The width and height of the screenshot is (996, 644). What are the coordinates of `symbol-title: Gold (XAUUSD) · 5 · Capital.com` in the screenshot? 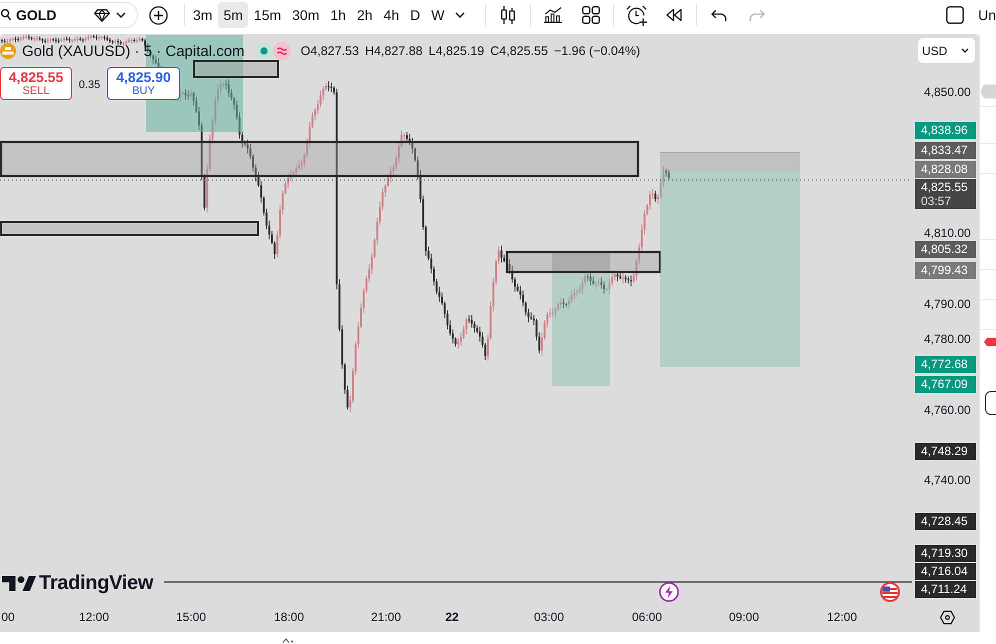 It's located at (133, 51).